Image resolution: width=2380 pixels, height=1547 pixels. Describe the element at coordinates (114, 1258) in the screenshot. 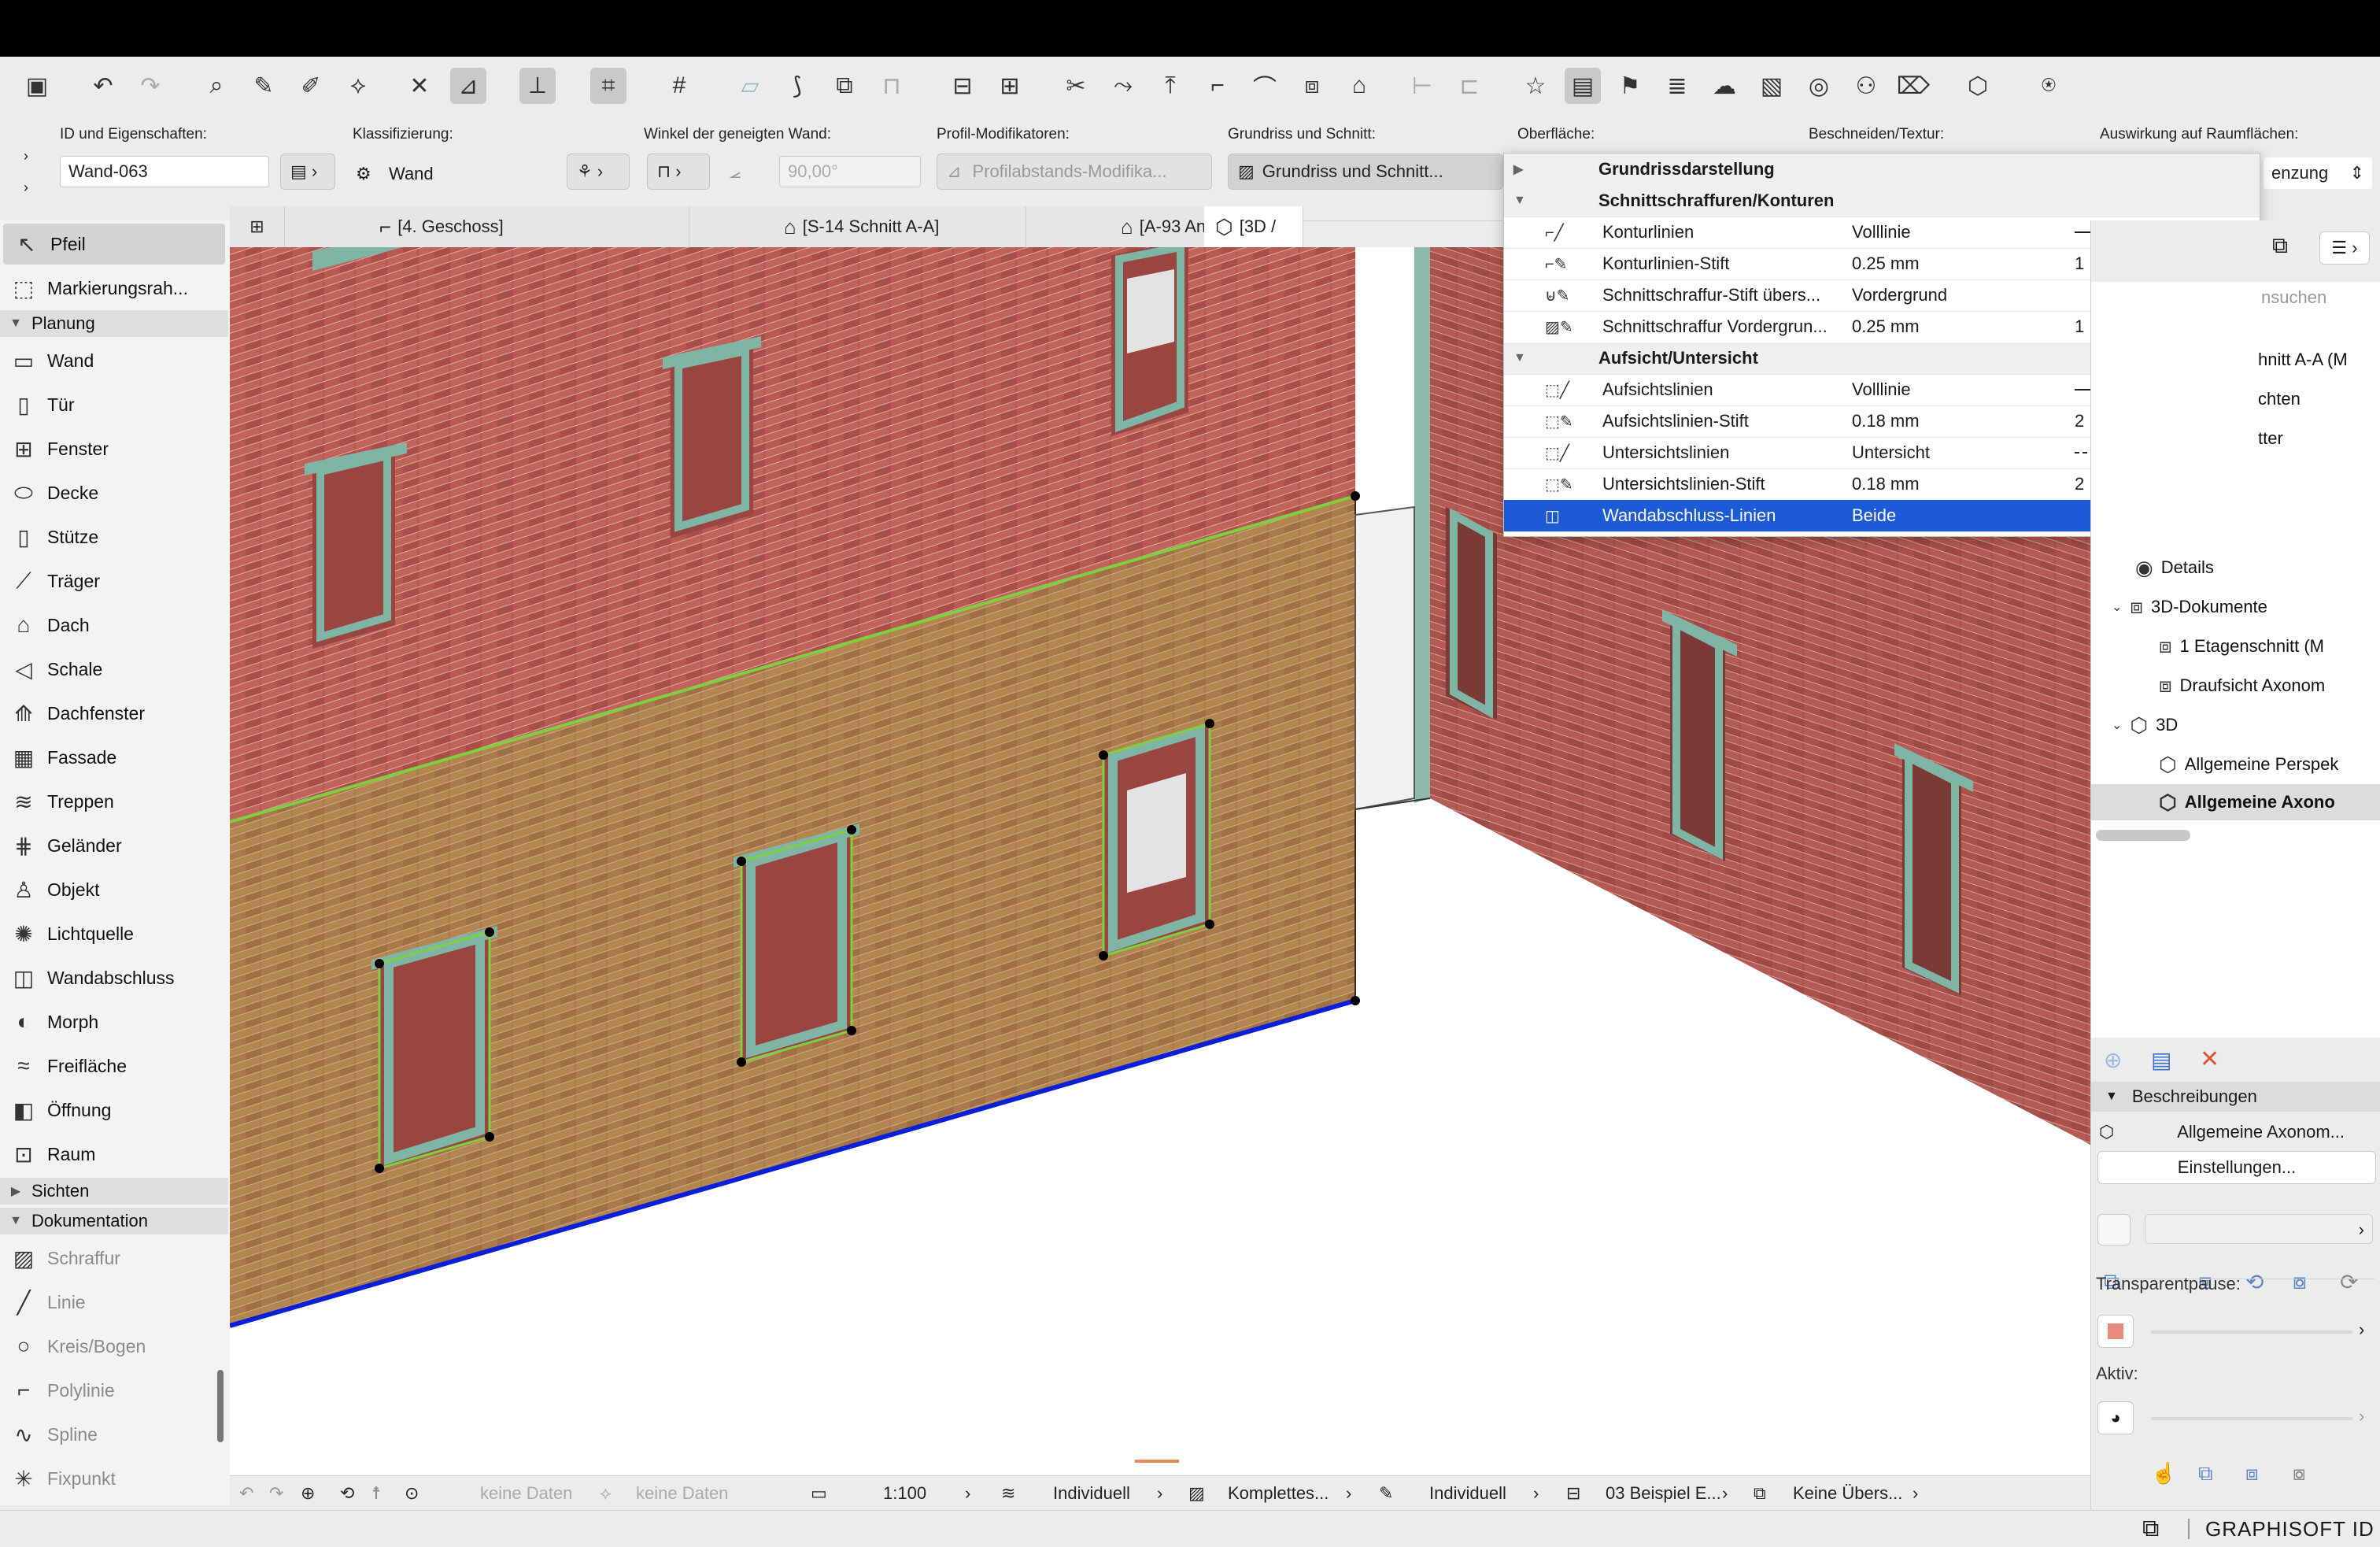

I see `tool-fill: ▨ Schraffur` at that location.